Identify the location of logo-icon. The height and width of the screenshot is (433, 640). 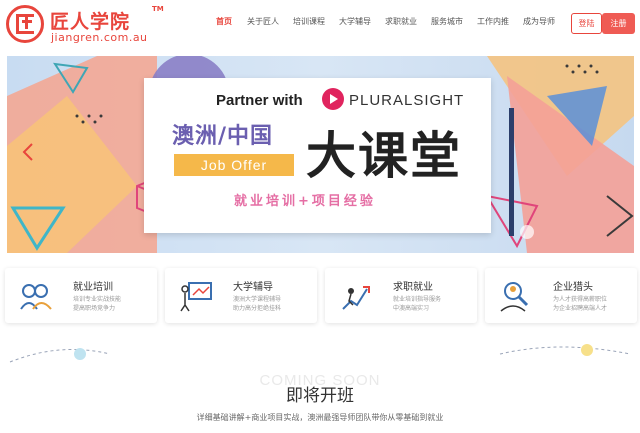
(25, 24).